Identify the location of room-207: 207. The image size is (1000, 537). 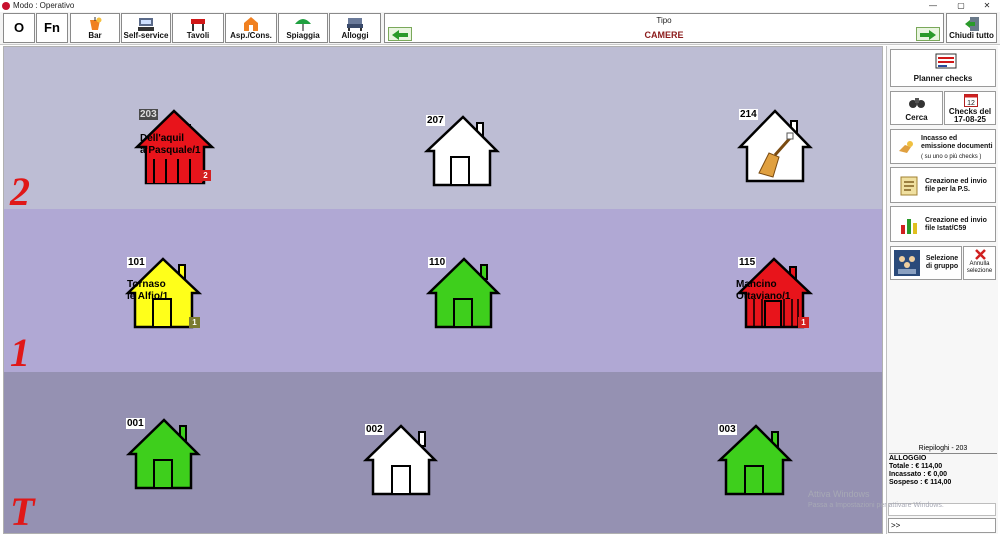
(467, 156).